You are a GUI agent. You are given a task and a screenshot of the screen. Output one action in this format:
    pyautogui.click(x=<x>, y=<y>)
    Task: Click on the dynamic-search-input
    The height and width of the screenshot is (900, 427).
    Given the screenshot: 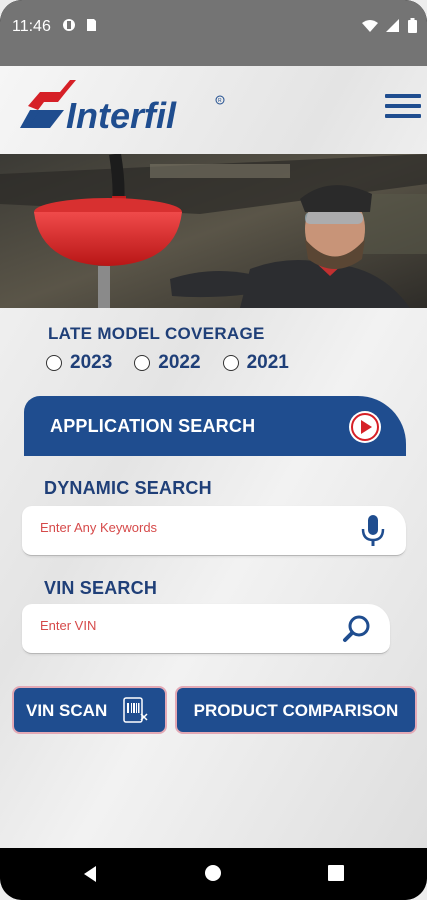 What is the action you would take?
    pyautogui.click(x=190, y=527)
    